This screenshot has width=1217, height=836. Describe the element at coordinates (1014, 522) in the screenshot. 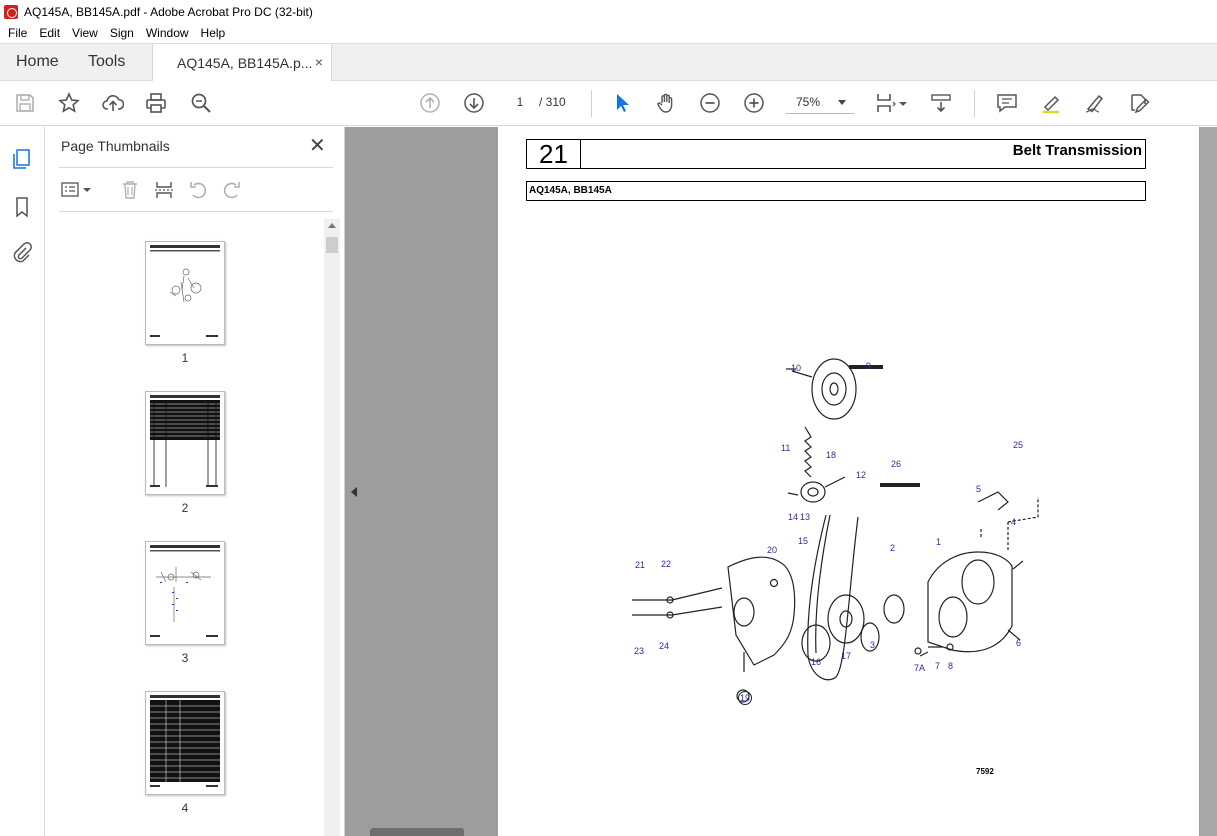

I see `callout-label: 4` at that location.